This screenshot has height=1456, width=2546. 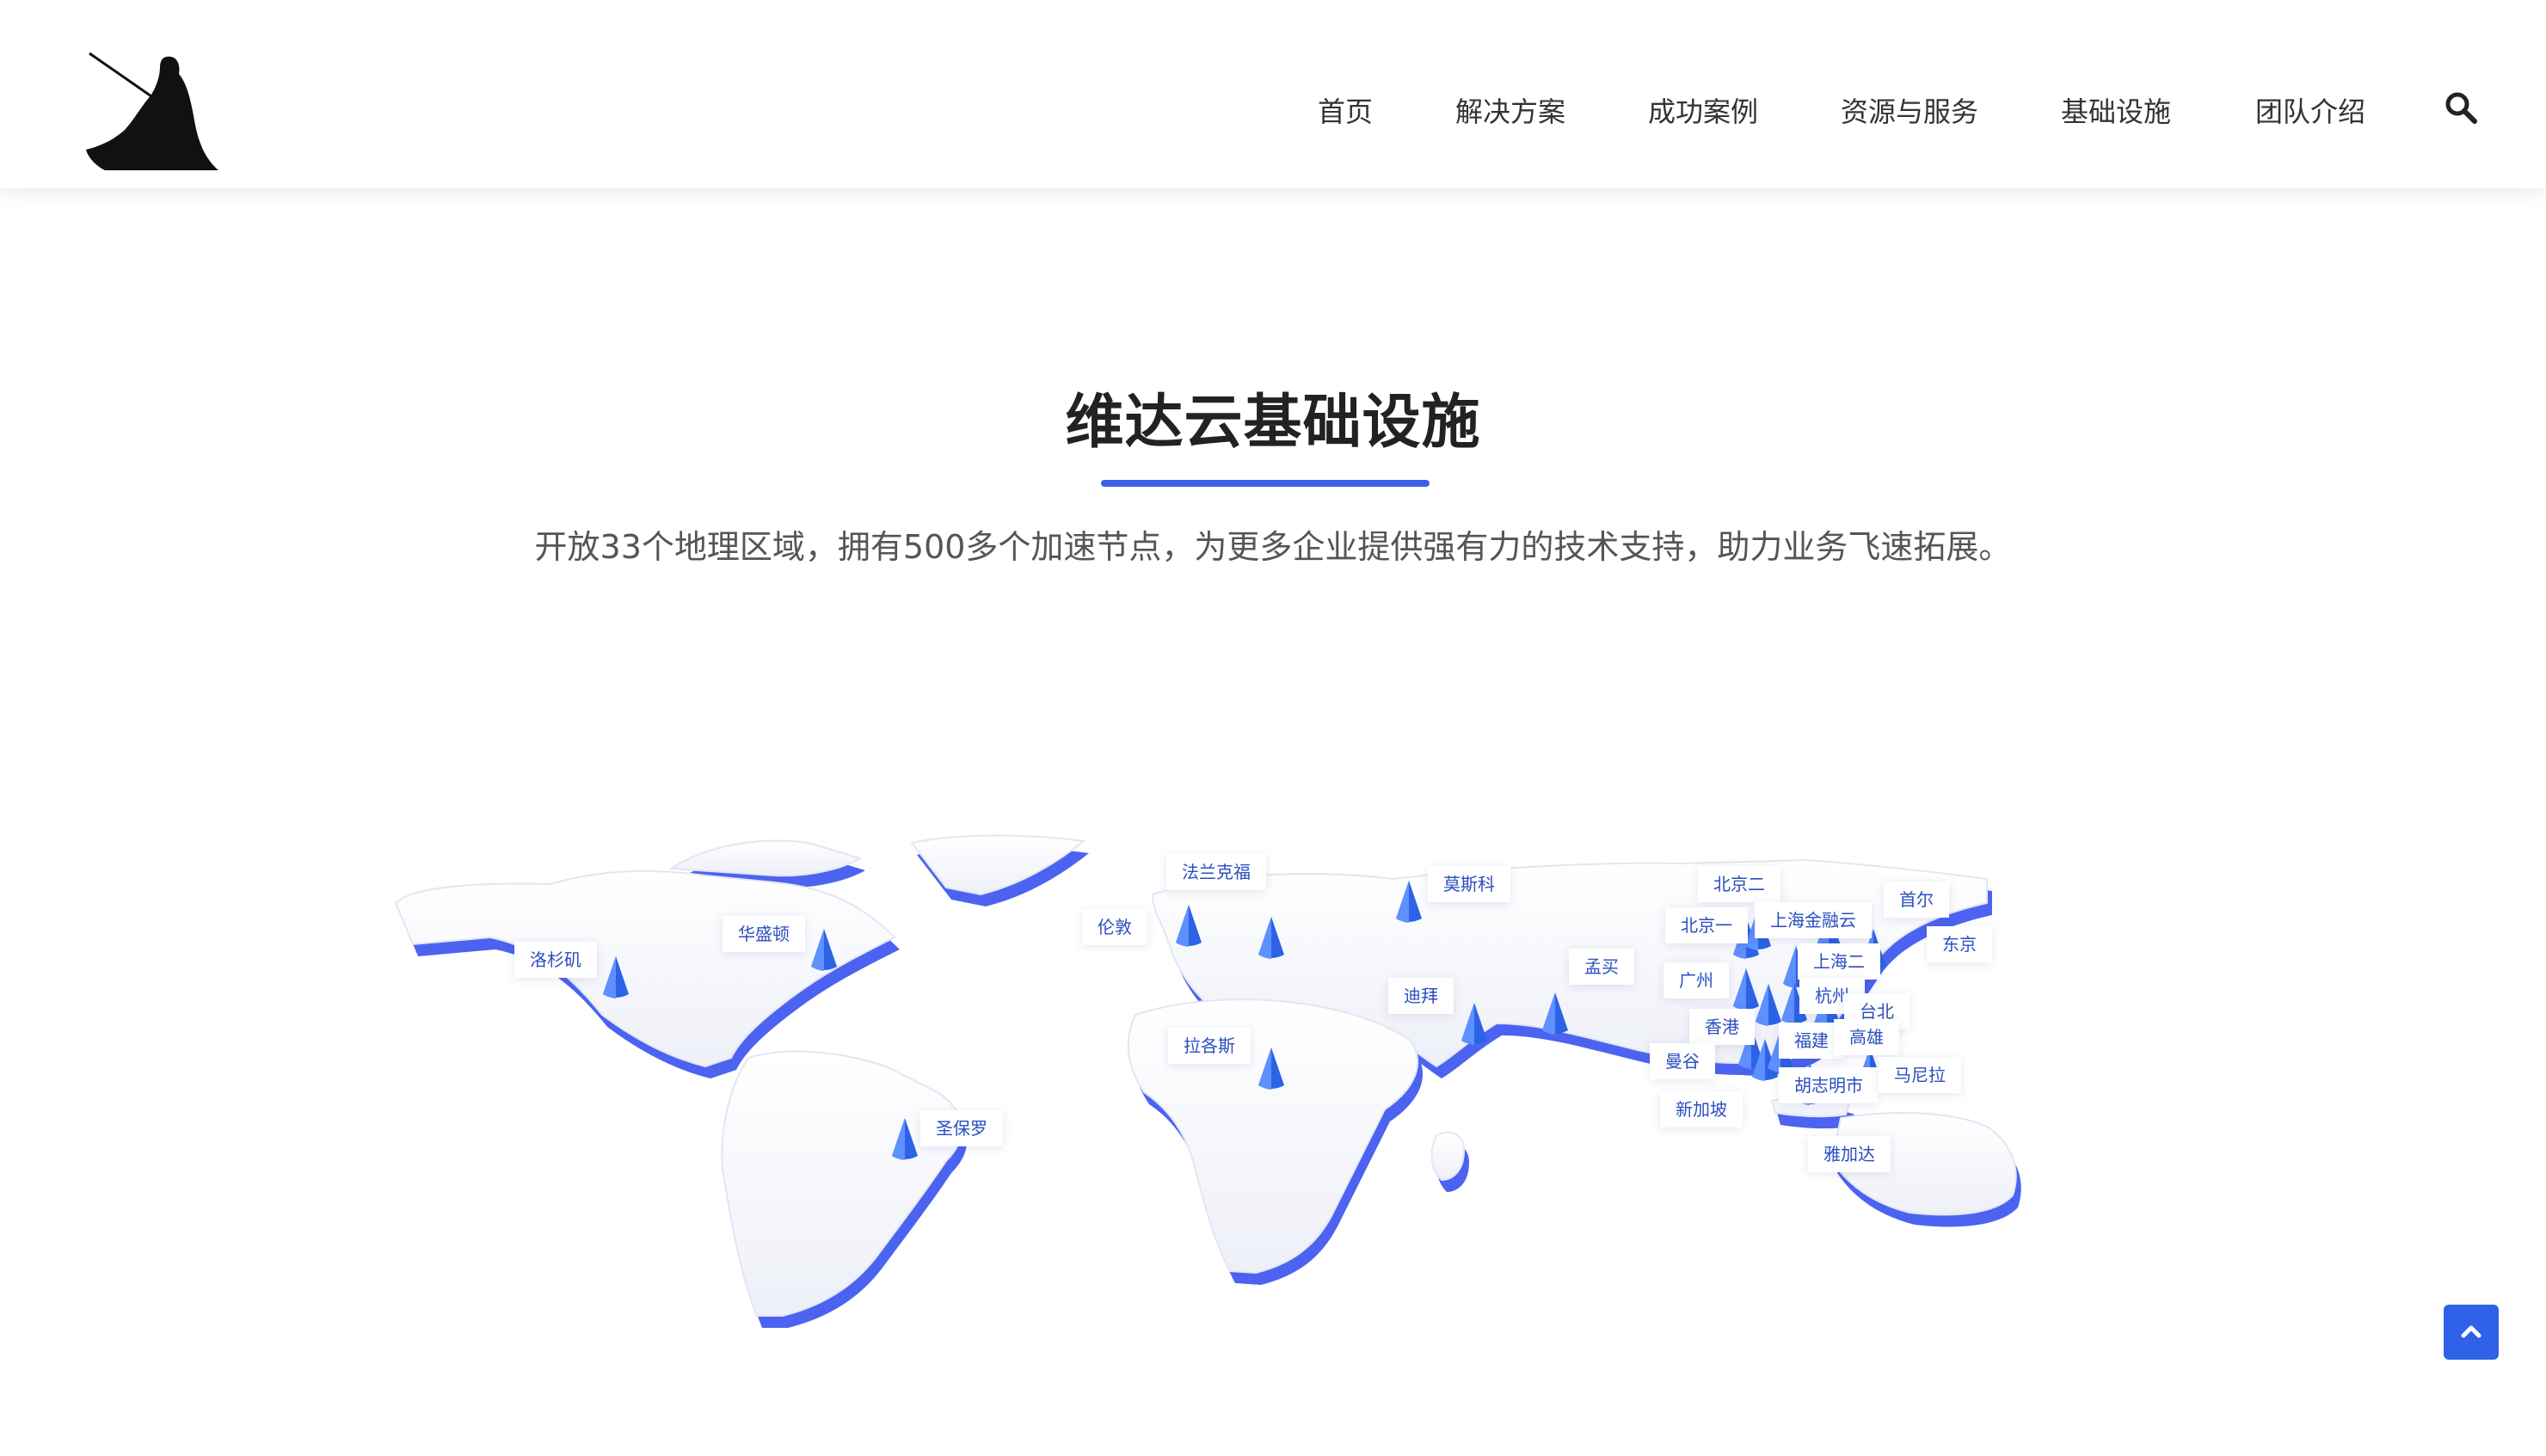 I want to click on nav-item-solutions: 解决方案, so click(x=1510, y=112).